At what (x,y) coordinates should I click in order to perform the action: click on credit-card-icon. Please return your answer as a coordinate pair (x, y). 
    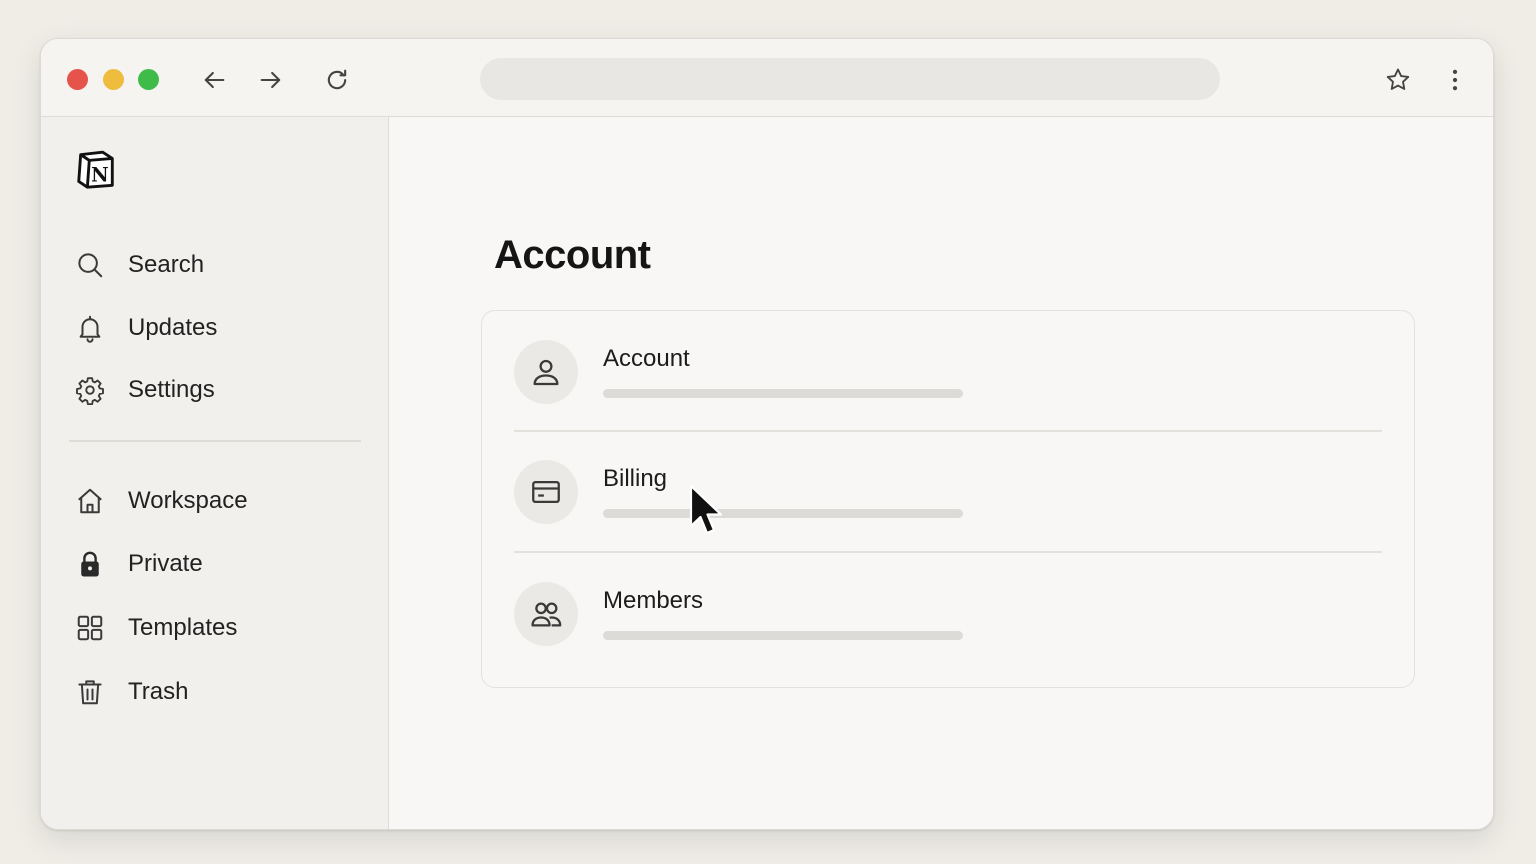
    Looking at the image, I should click on (546, 492).